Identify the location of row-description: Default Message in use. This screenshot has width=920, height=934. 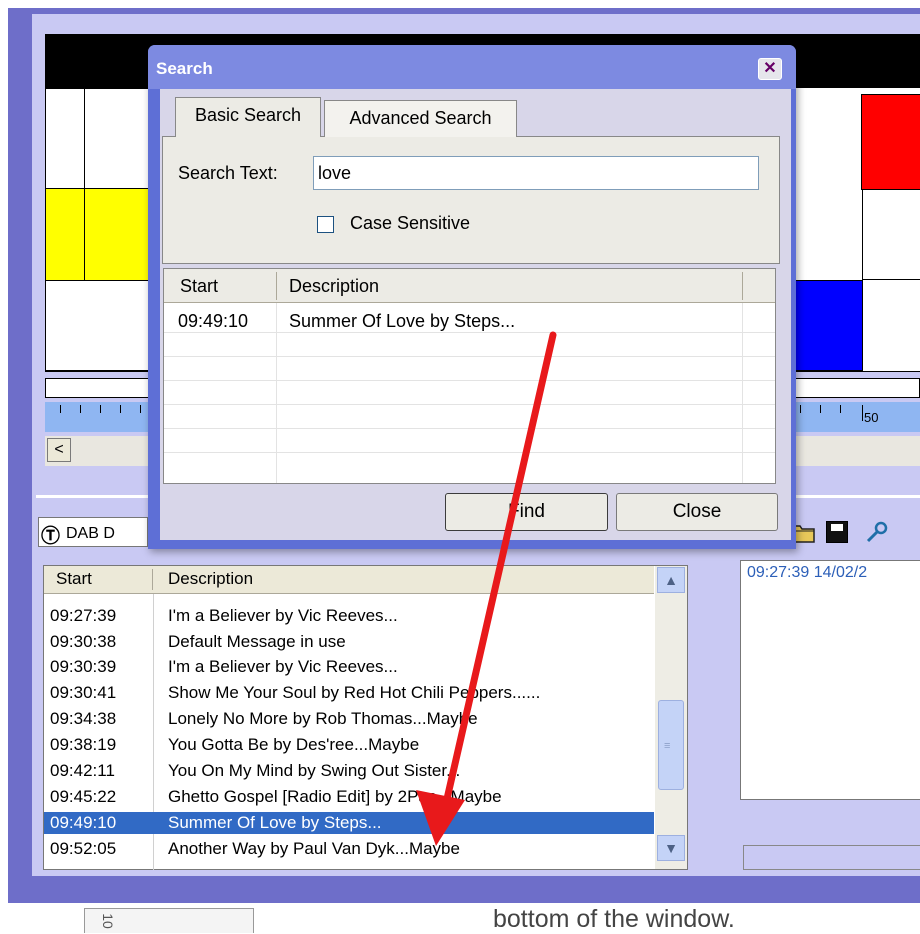
(257, 641).